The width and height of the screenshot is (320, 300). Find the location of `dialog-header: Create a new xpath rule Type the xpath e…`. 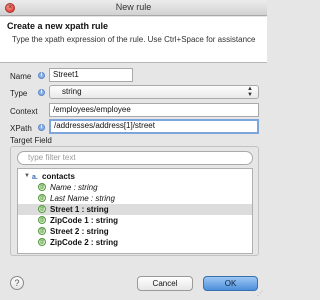

dialog-header: Create a new xpath rule Type the xpath e… is located at coordinates (133, 40).